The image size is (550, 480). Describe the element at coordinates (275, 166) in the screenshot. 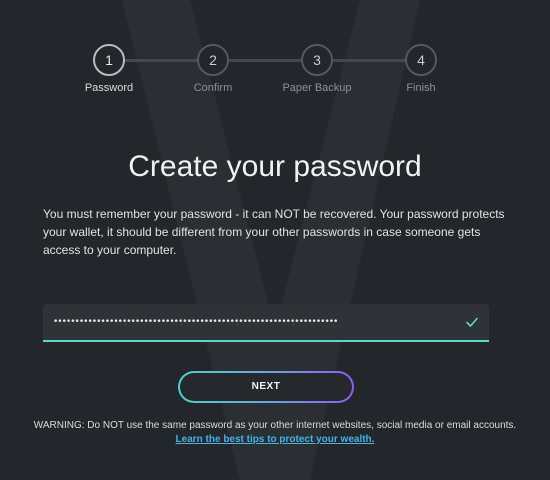

I see `page-title: Create your password` at that location.